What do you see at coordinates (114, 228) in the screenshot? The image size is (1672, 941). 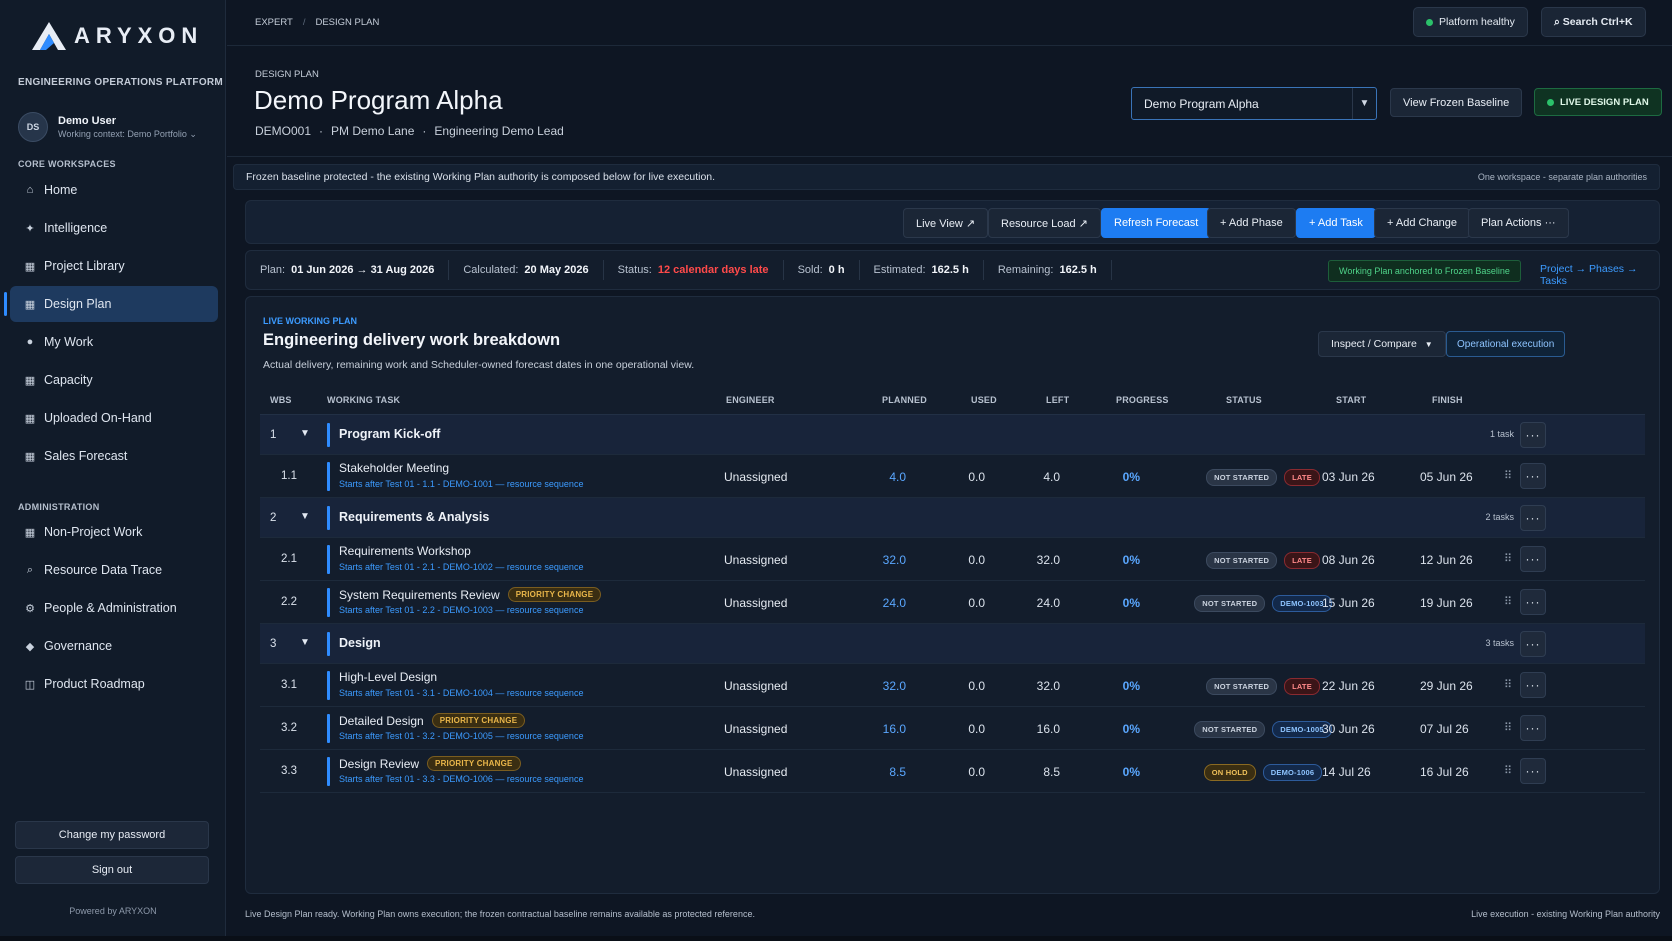 I see `sidebar-item-intelligence: ✦ Intelligence` at bounding box center [114, 228].